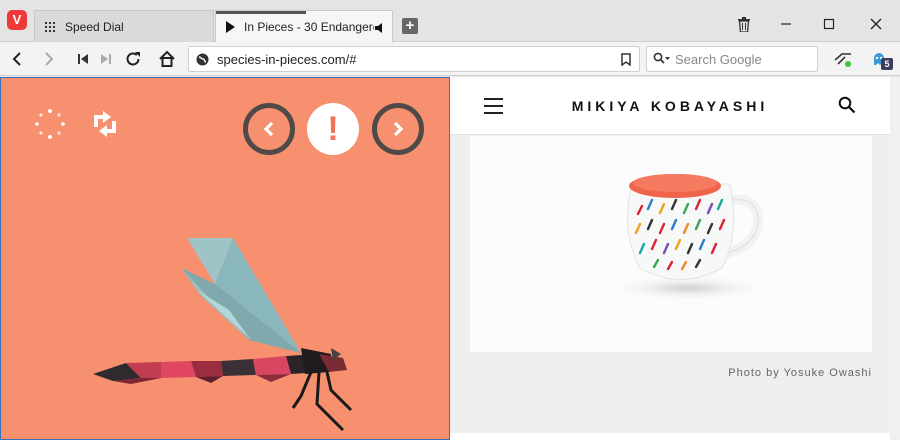 This screenshot has width=900, height=440. What do you see at coordinates (202, 59) in the screenshot?
I see `globe-icon` at bounding box center [202, 59].